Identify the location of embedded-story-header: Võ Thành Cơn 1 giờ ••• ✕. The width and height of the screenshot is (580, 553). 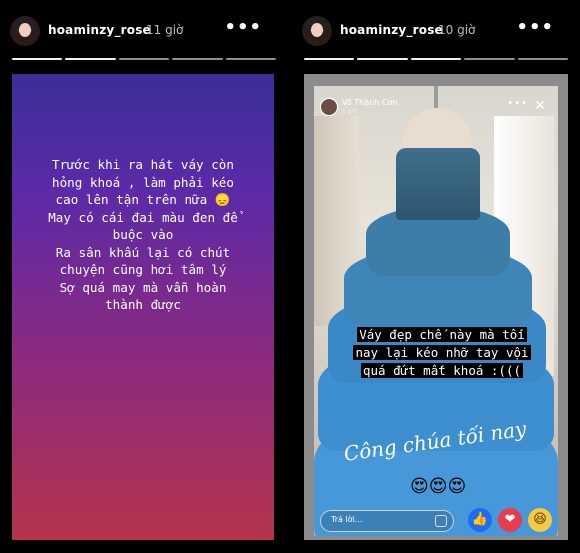
(435, 109).